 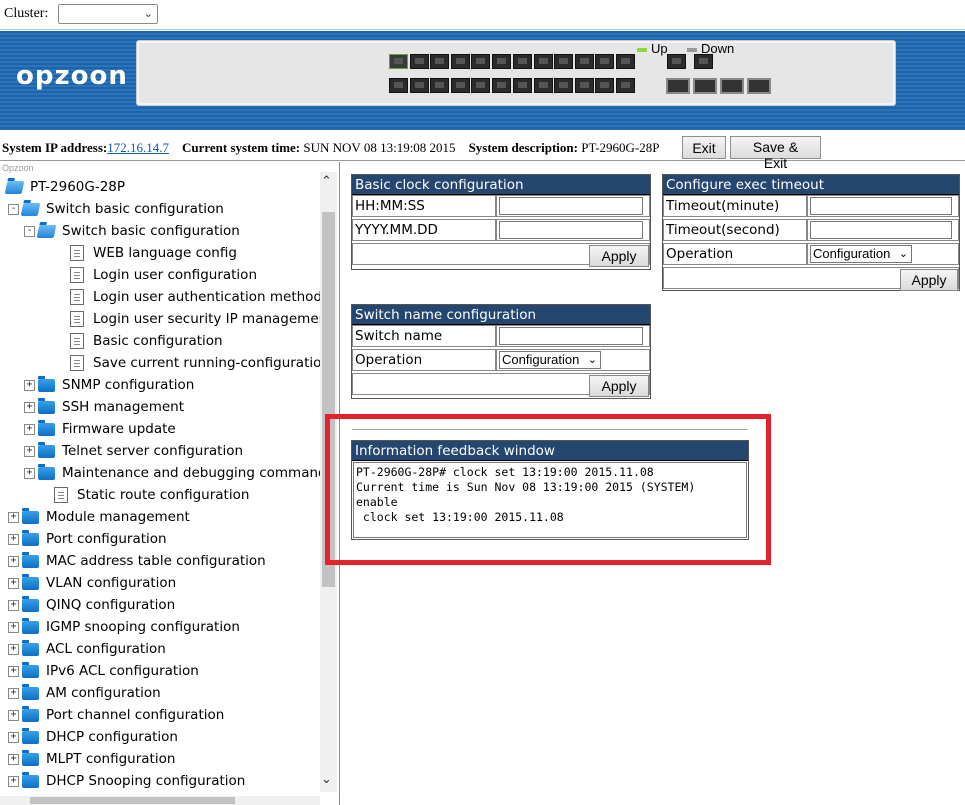 I want to click on tree-item: Login user authentication method c, so click(x=202, y=297).